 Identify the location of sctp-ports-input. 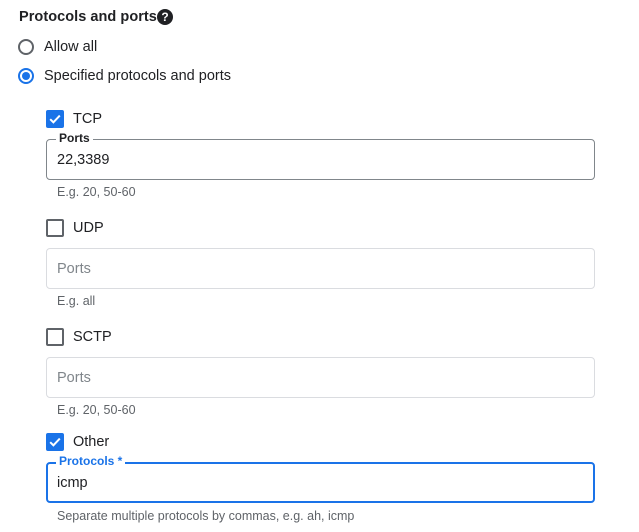
(317, 378).